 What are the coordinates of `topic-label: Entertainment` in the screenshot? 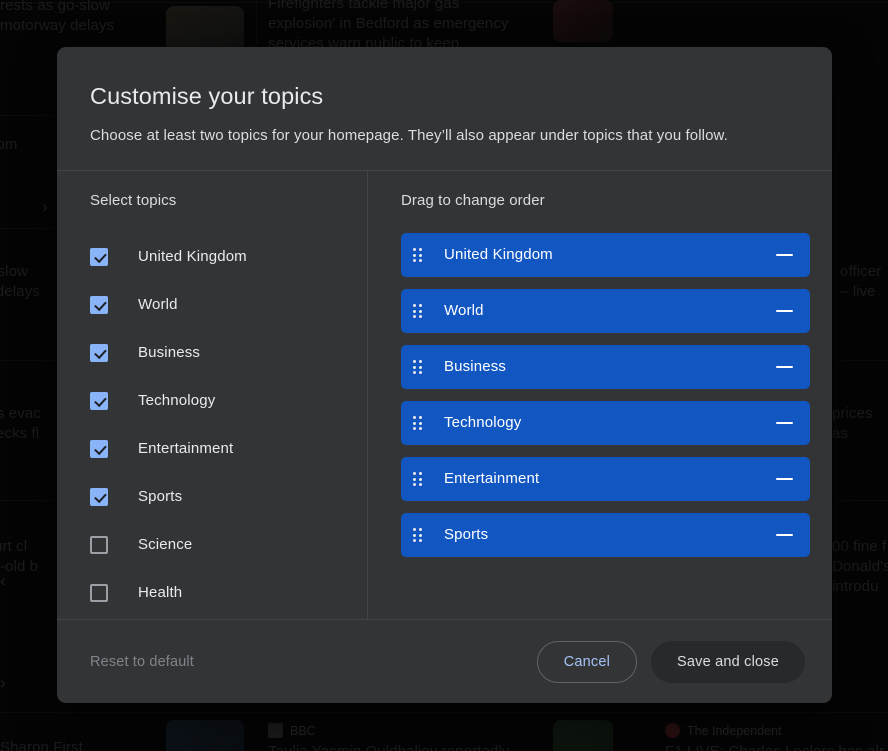 It's located at (186, 448).